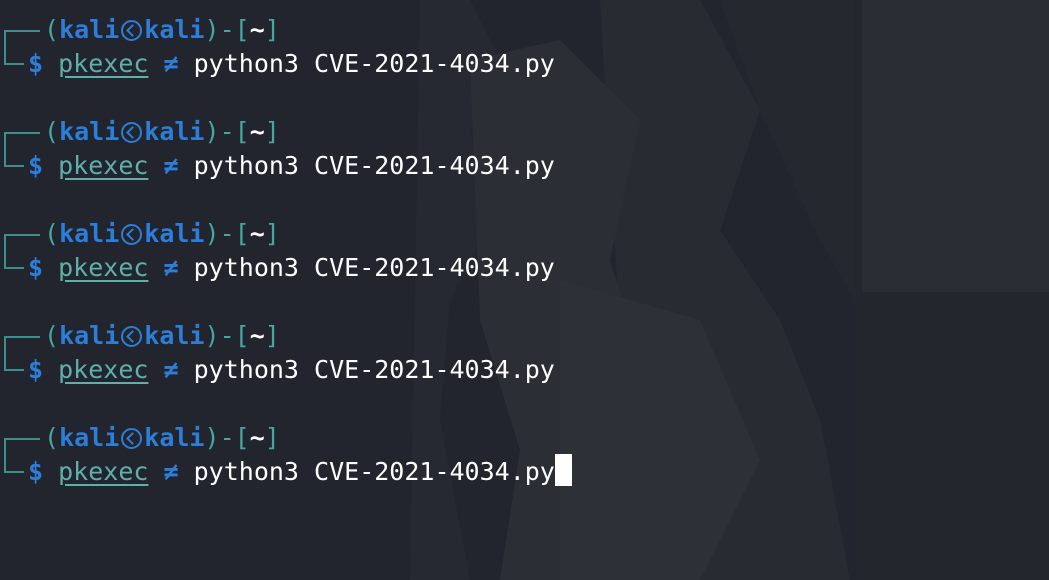 The height and width of the screenshot is (580, 1049). I want to click on command-input-line: $ pkexec ≠ python3 CVE-2021-4034.py, so click(300, 472).